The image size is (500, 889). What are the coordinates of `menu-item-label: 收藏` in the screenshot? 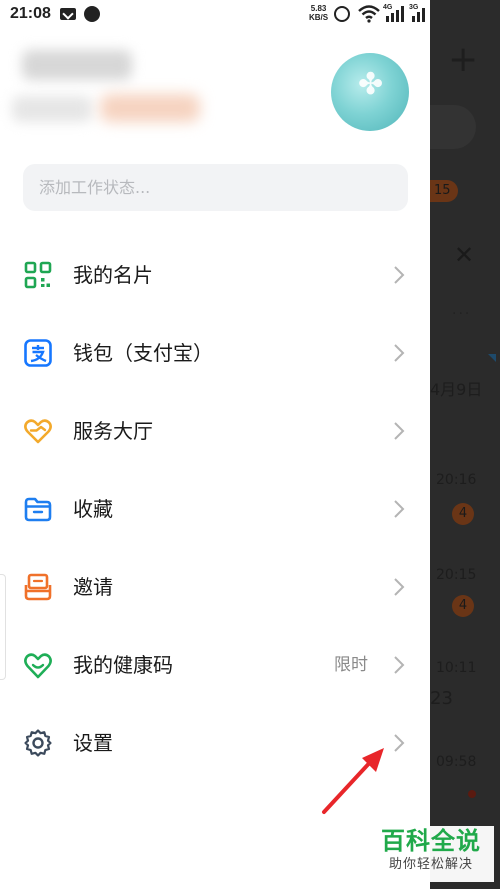 It's located at (93, 509).